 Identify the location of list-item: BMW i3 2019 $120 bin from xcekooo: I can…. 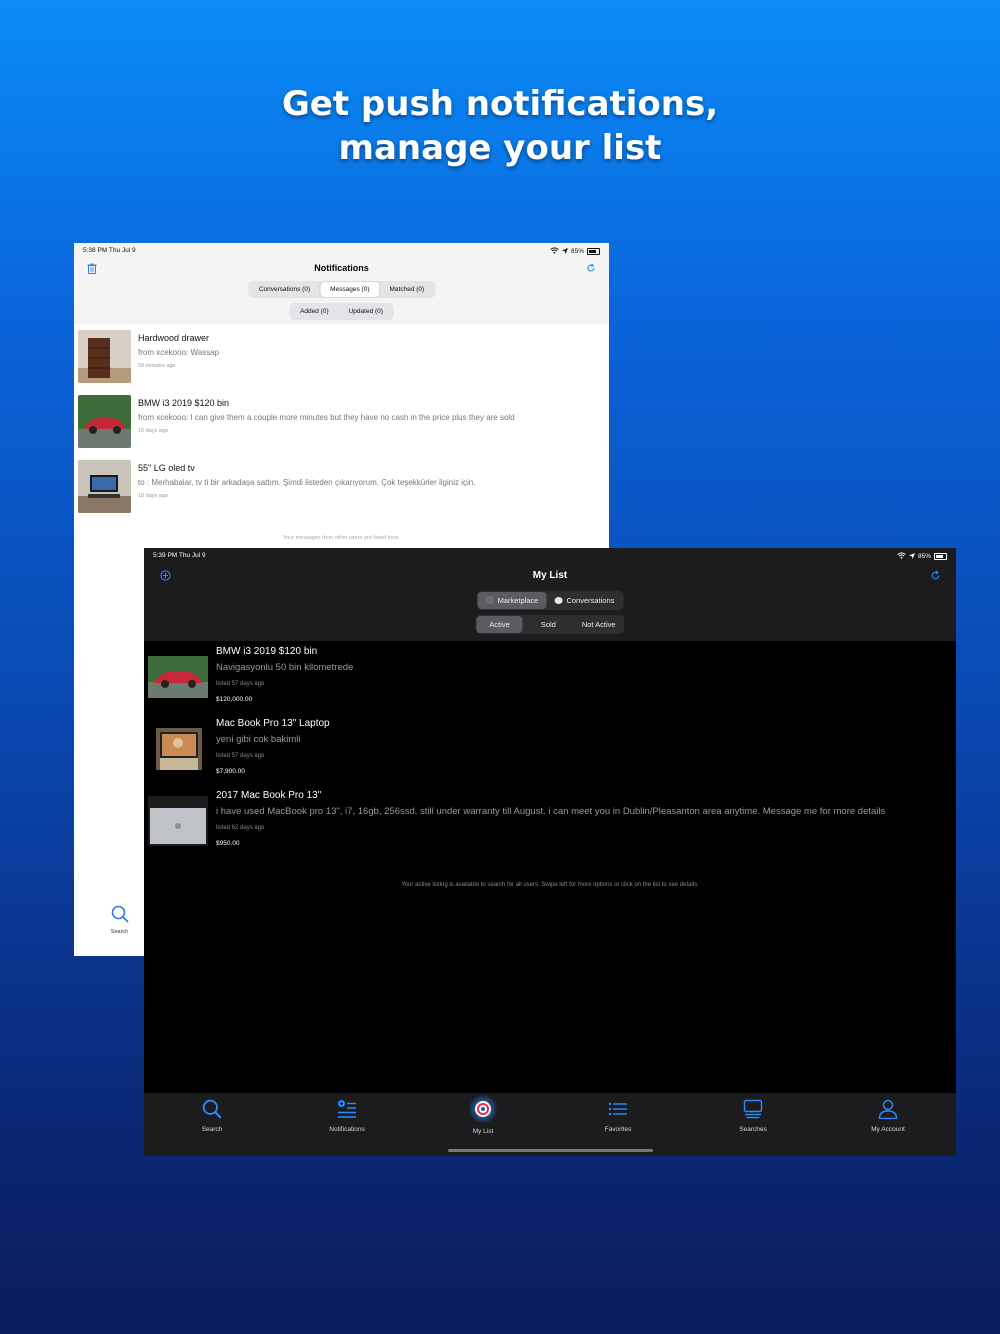
(340, 422).